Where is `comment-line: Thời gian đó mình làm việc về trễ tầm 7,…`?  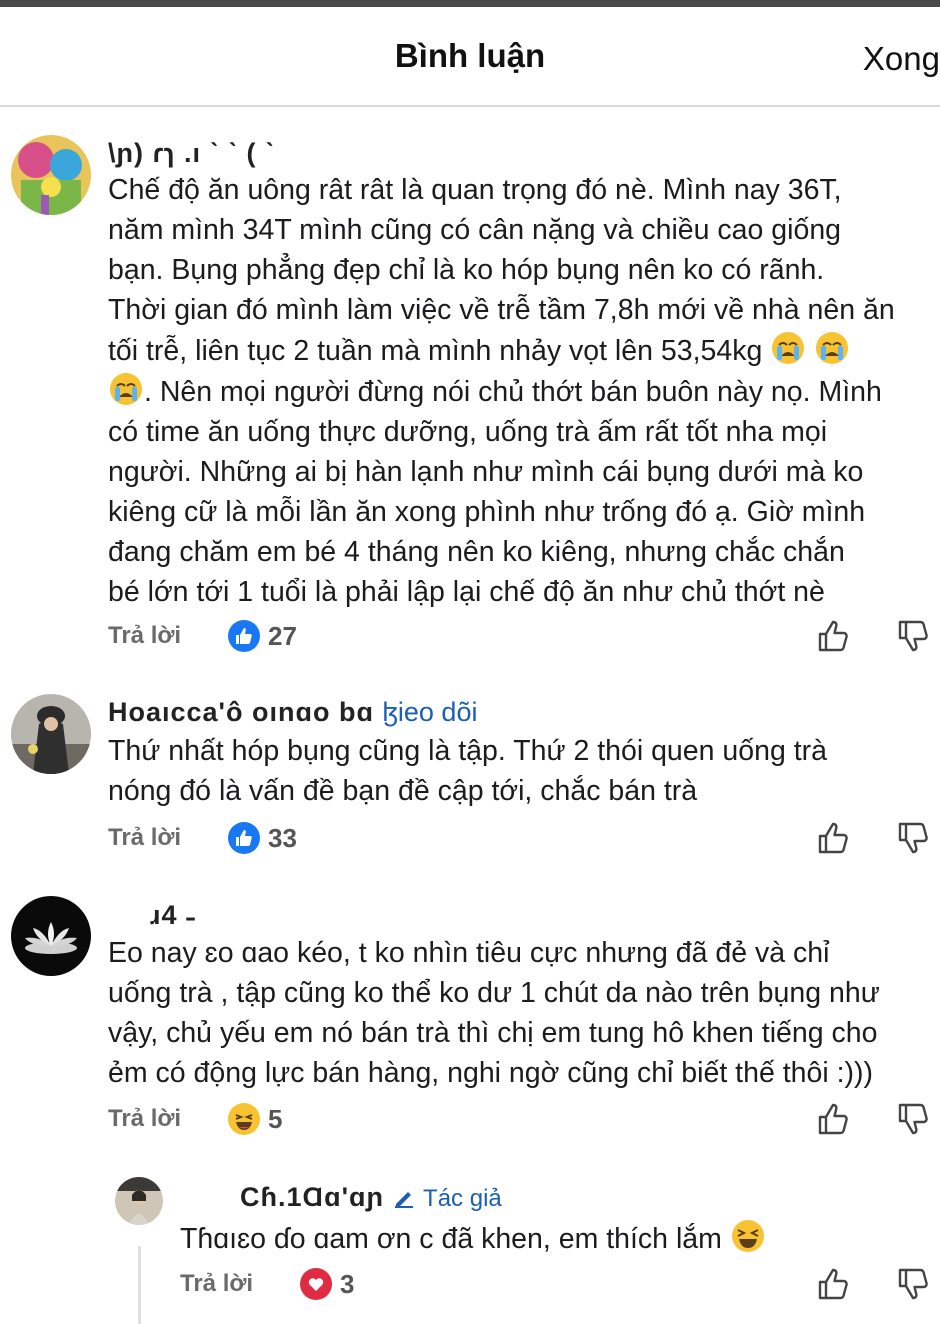
comment-line: Thời gian đó mình làm việc về trễ tầm 7,… is located at coordinates (501, 310).